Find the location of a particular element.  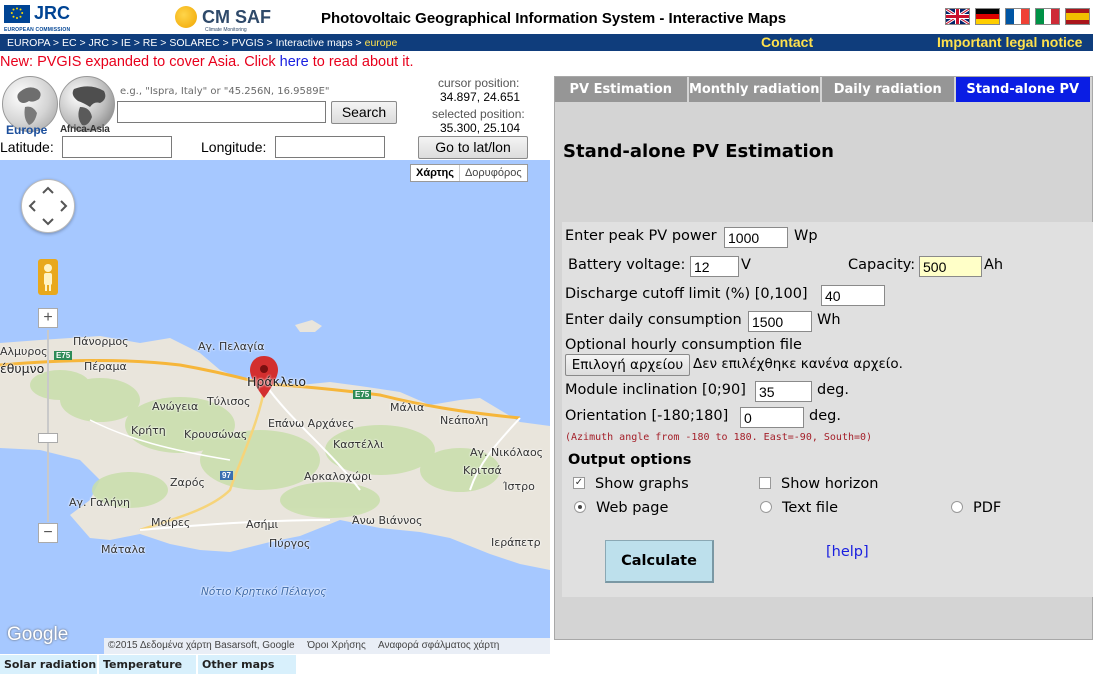

web-page-label: Web page is located at coordinates (632, 508).